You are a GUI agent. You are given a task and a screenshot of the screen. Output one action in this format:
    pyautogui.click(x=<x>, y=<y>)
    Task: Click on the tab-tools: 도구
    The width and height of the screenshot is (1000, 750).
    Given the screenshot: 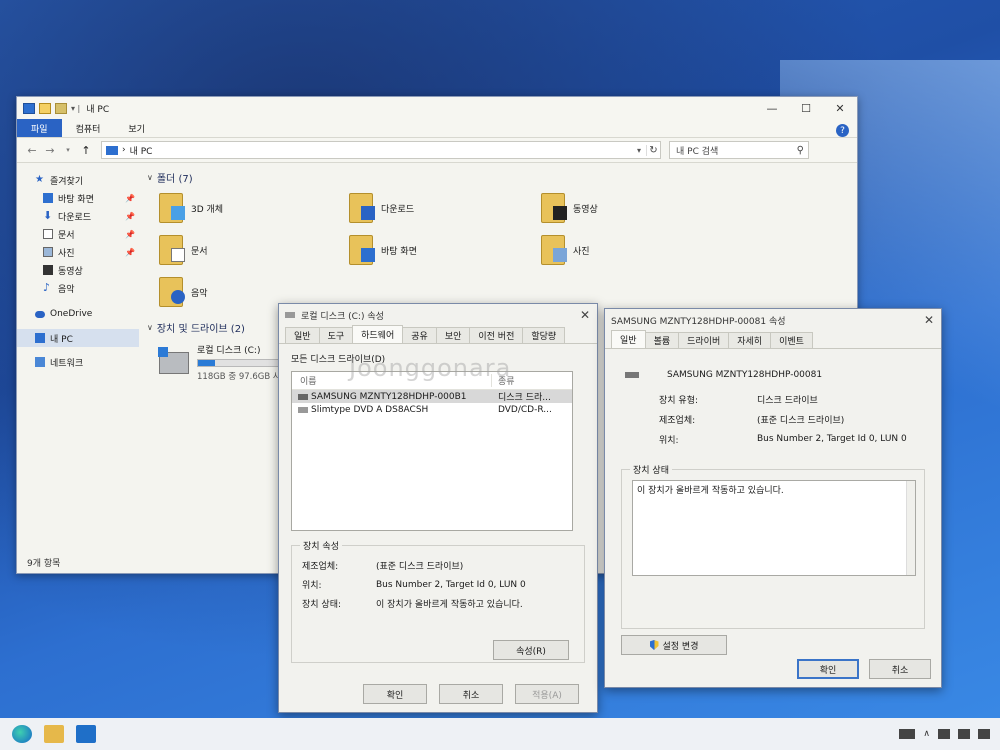 What is the action you would take?
    pyautogui.click(x=336, y=335)
    